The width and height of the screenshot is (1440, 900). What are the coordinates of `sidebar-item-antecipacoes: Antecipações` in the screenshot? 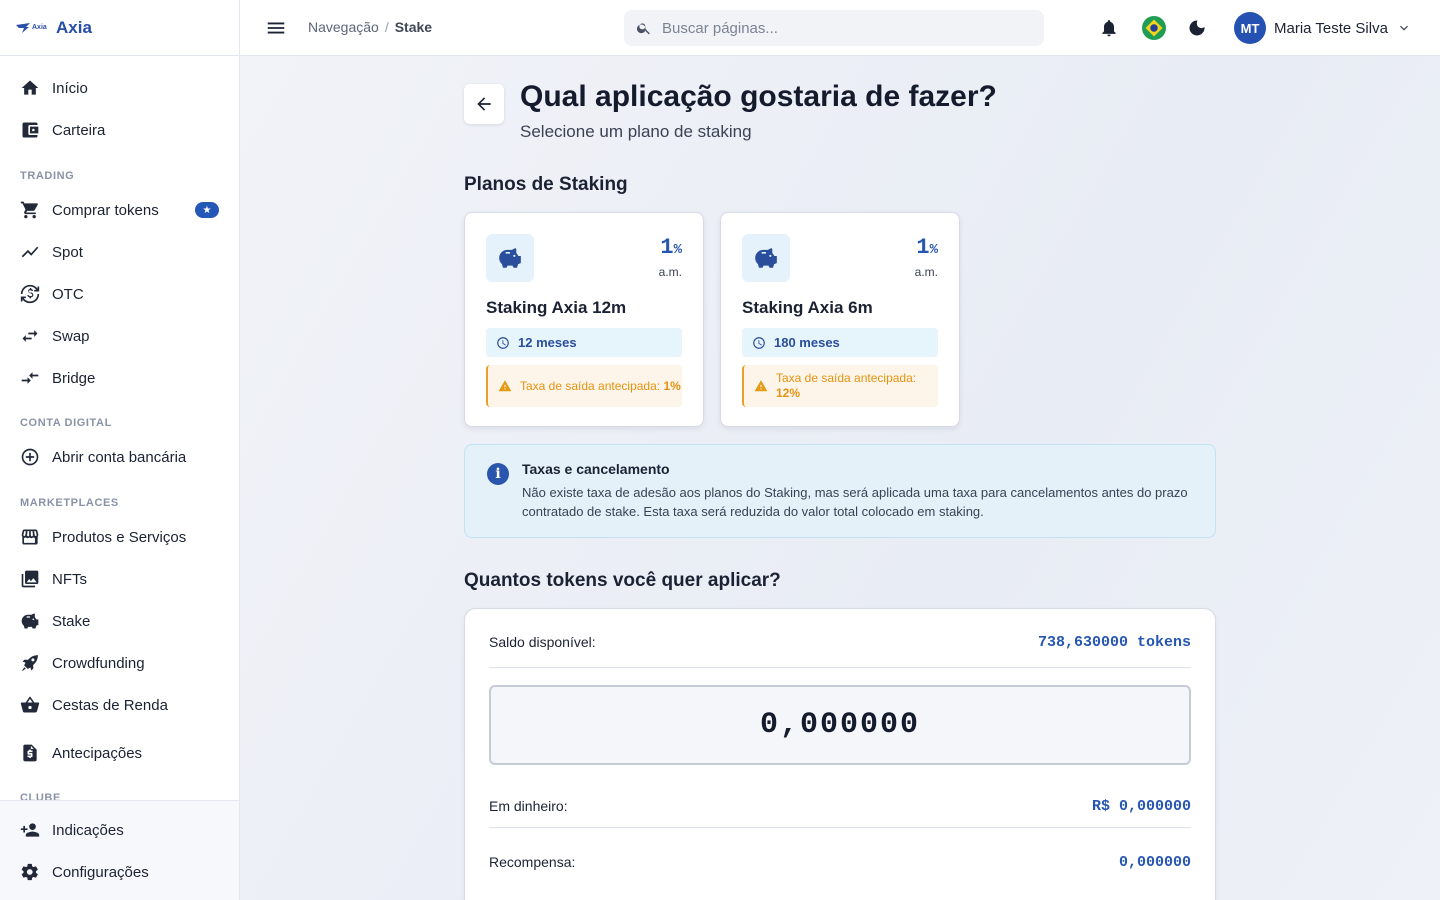 It's located at (119, 753).